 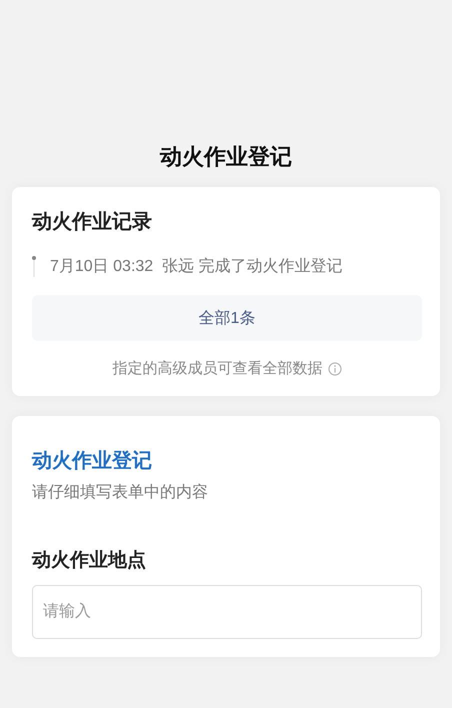 What do you see at coordinates (34, 266) in the screenshot?
I see `timeline-dot-icon` at bounding box center [34, 266].